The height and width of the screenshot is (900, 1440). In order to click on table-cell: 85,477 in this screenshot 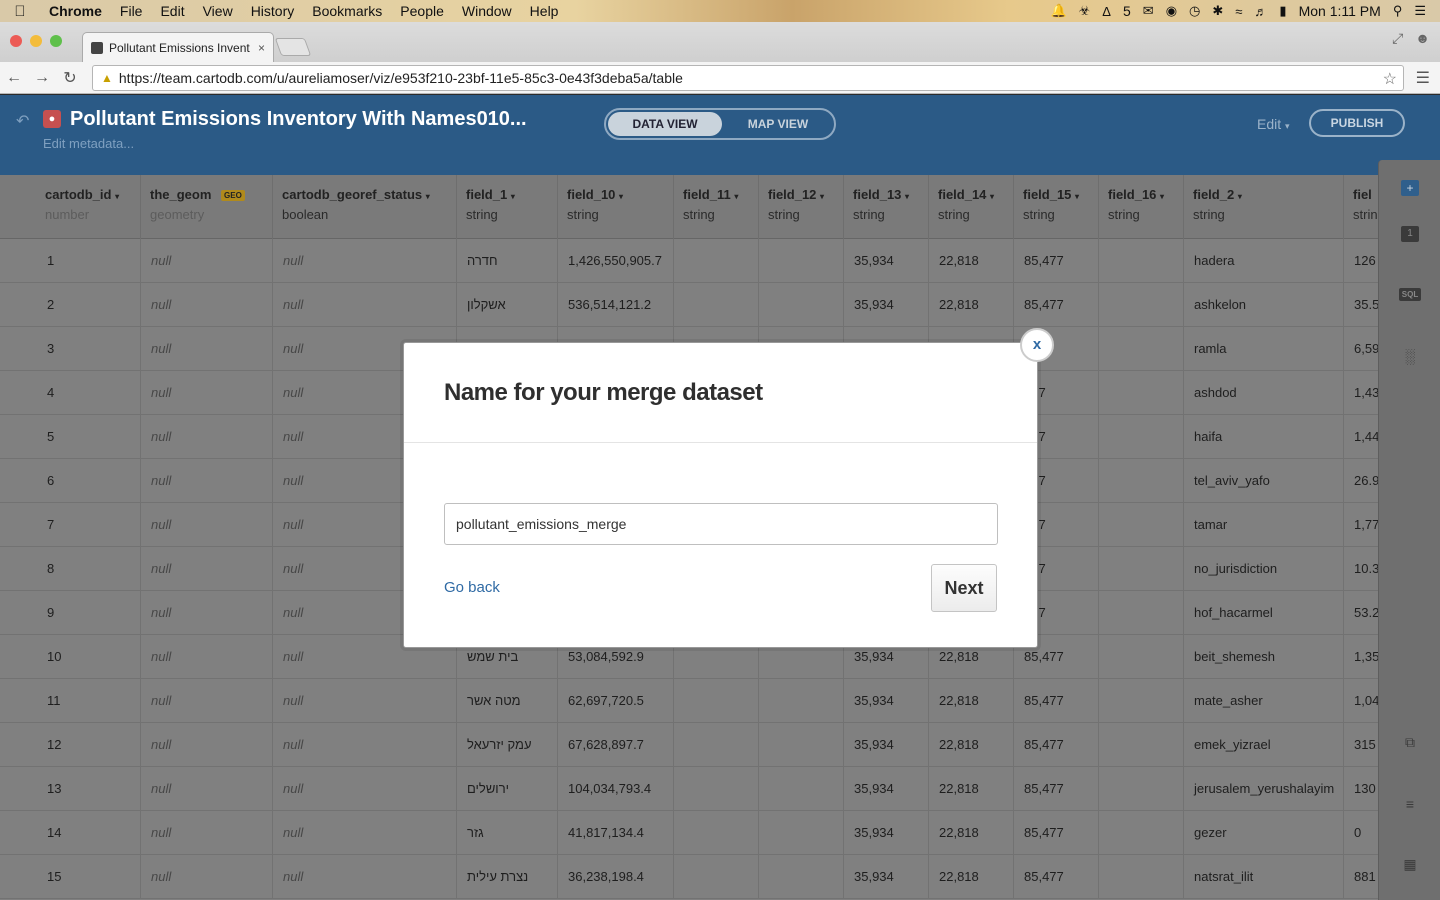, I will do `click(1055, 701)`.